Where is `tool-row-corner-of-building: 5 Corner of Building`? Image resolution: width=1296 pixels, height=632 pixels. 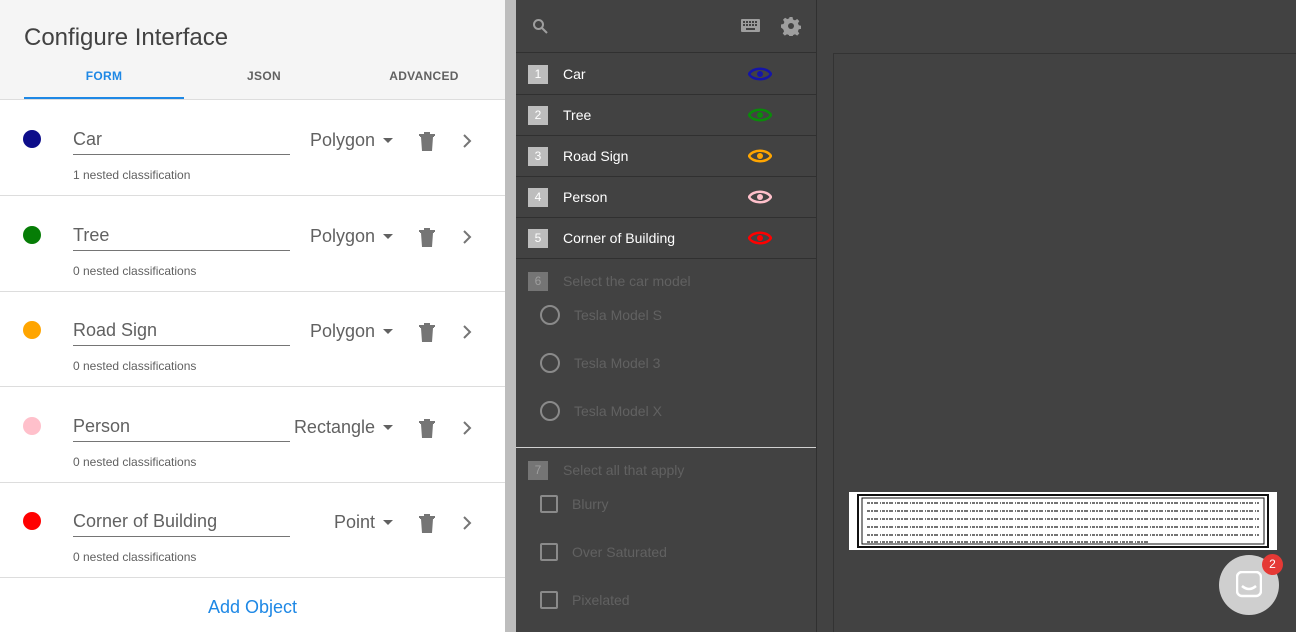
tool-row-corner-of-building: 5 Corner of Building is located at coordinates (666, 238).